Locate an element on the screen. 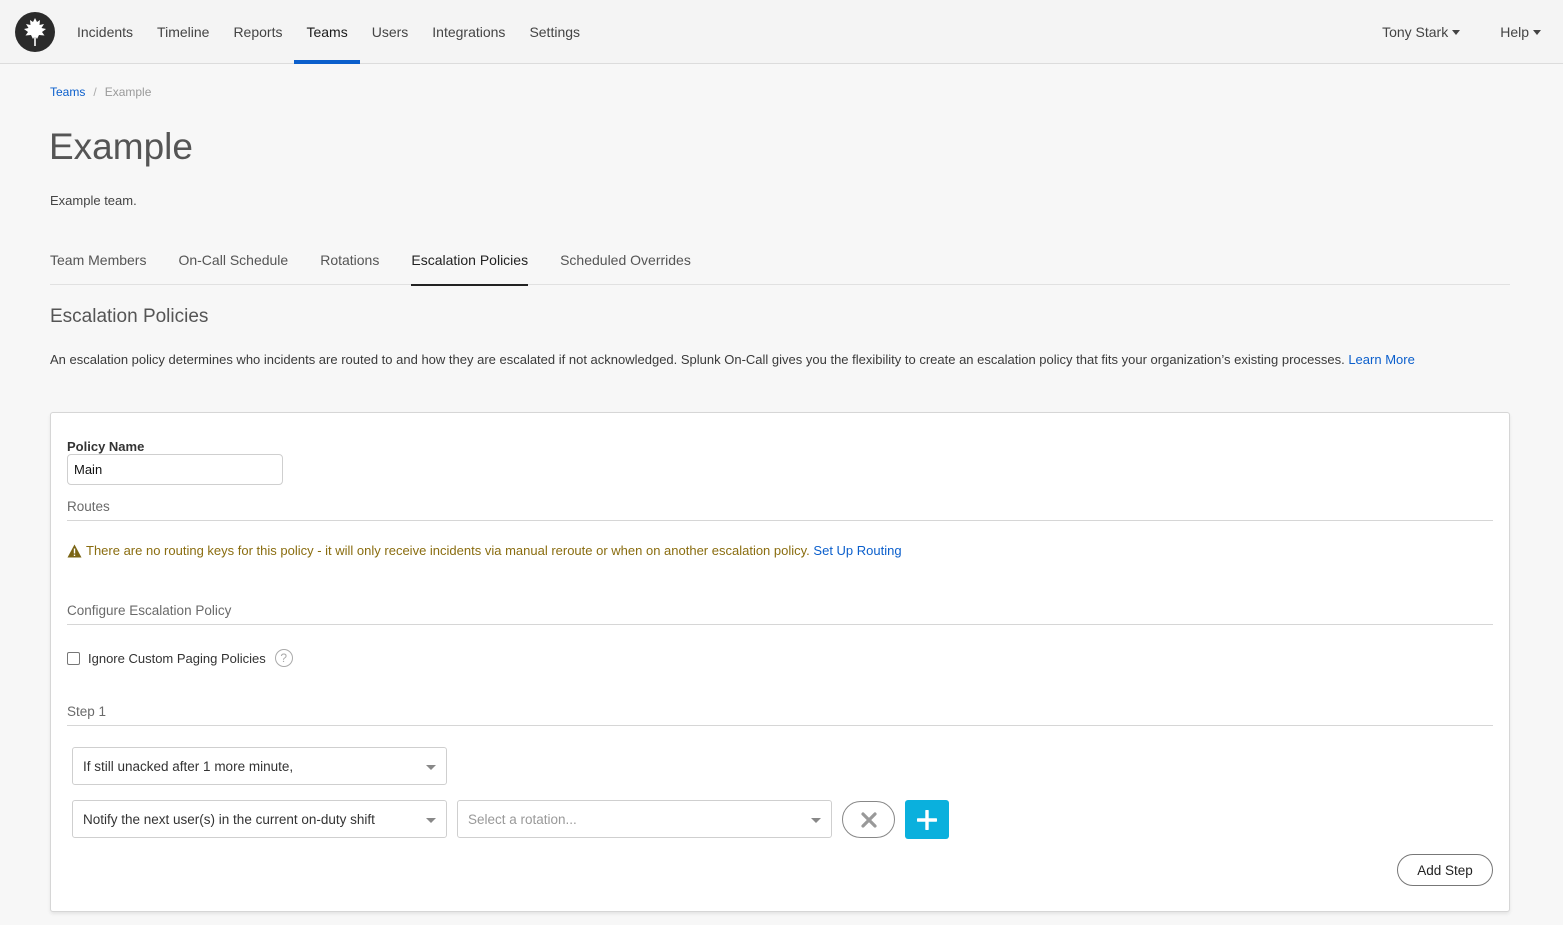  policy-name-input is located at coordinates (175, 469).